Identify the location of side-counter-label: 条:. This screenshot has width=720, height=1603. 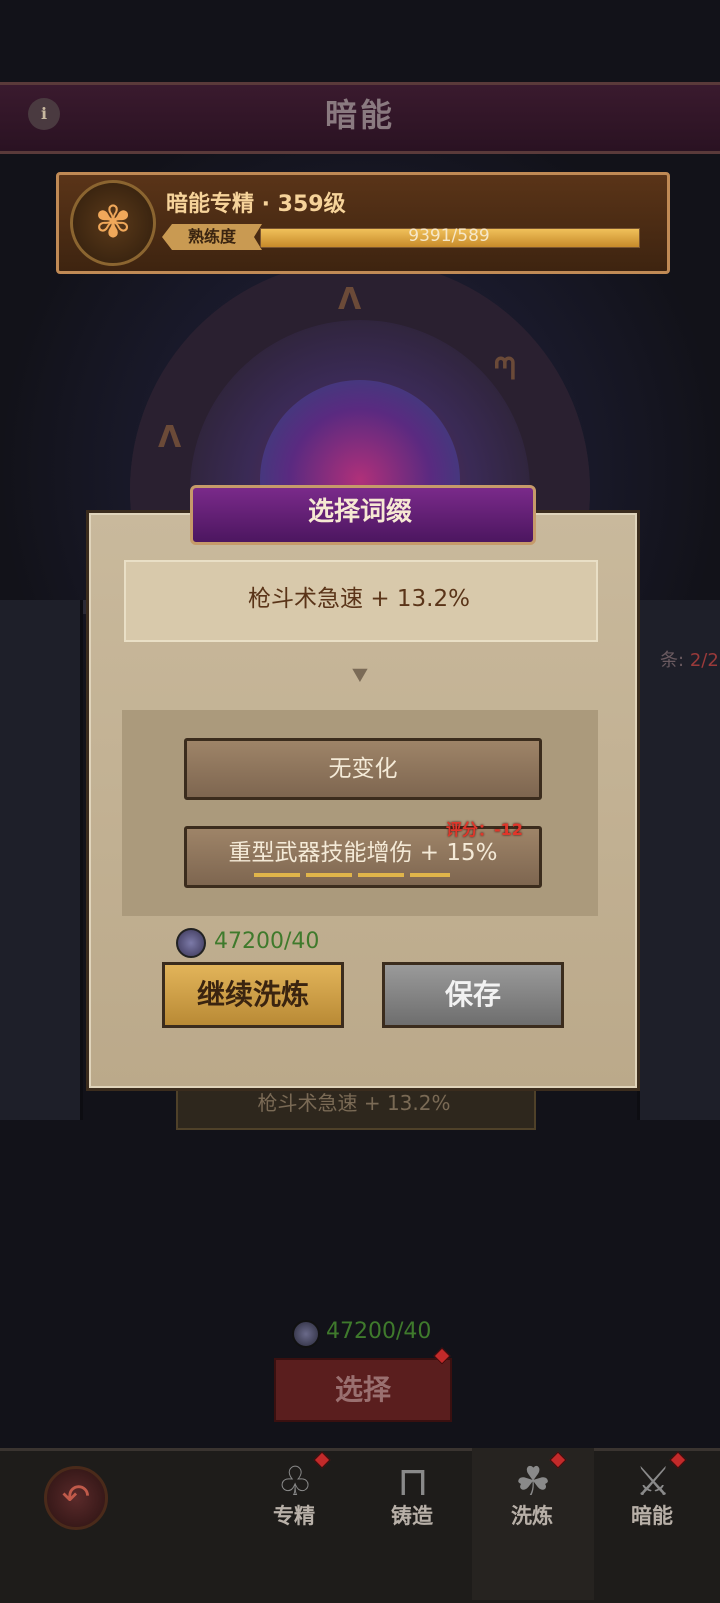
(672, 660).